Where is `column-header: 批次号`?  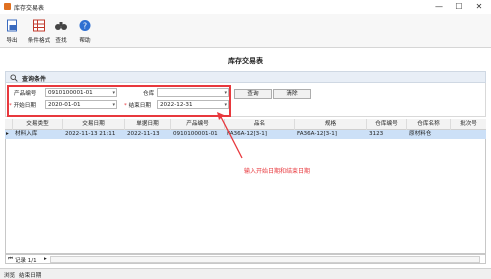
column-header: 批次号 is located at coordinates (468, 124).